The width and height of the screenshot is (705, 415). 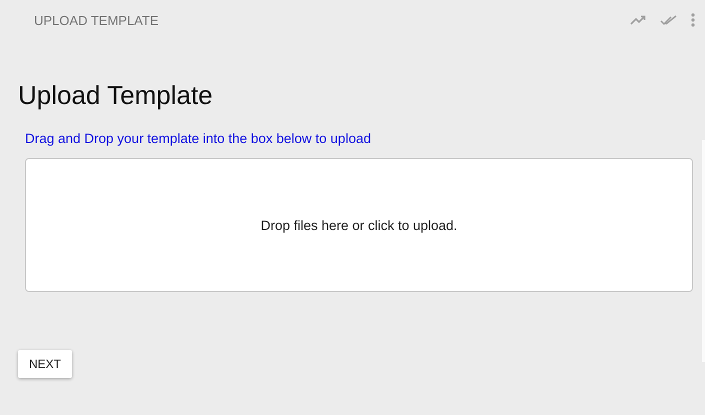 I want to click on trend-icon, so click(x=638, y=20).